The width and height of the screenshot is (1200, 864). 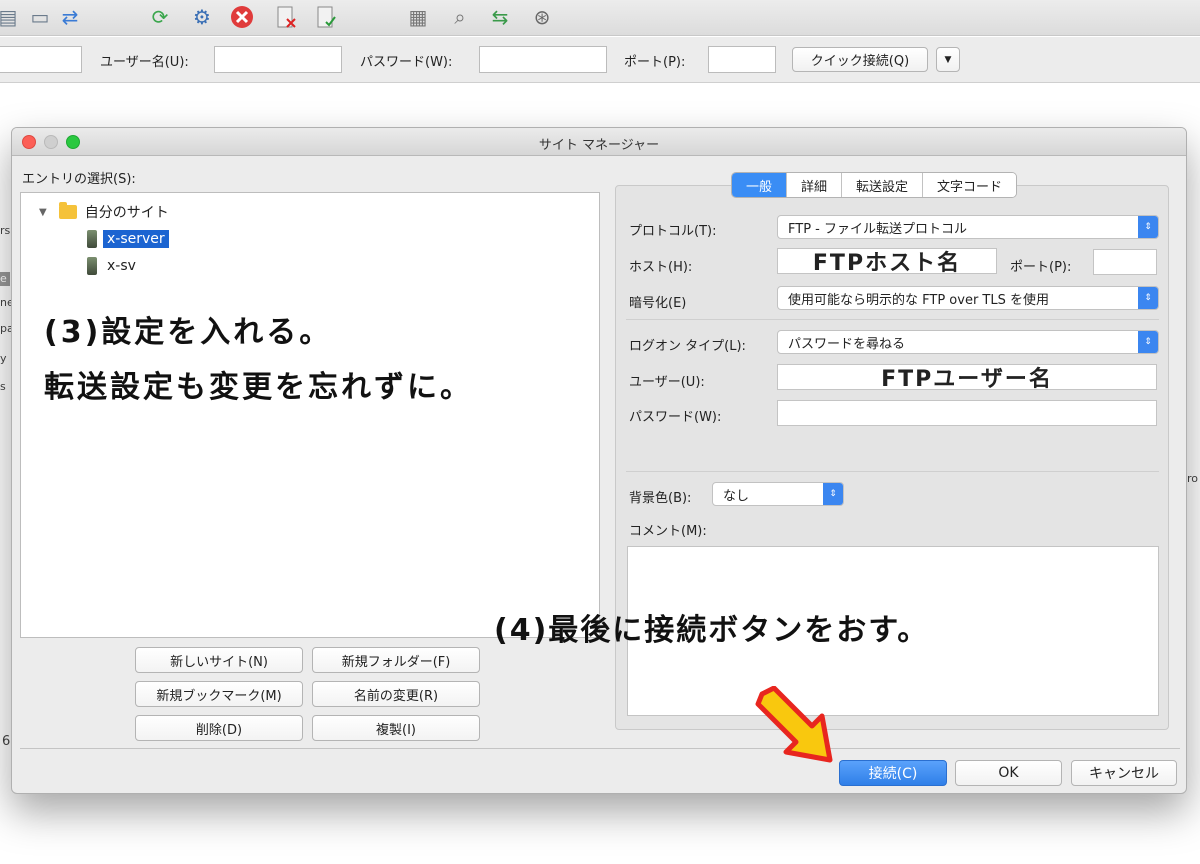 What do you see at coordinates (5, 279) in the screenshot?
I see `bg-fragment: e` at bounding box center [5, 279].